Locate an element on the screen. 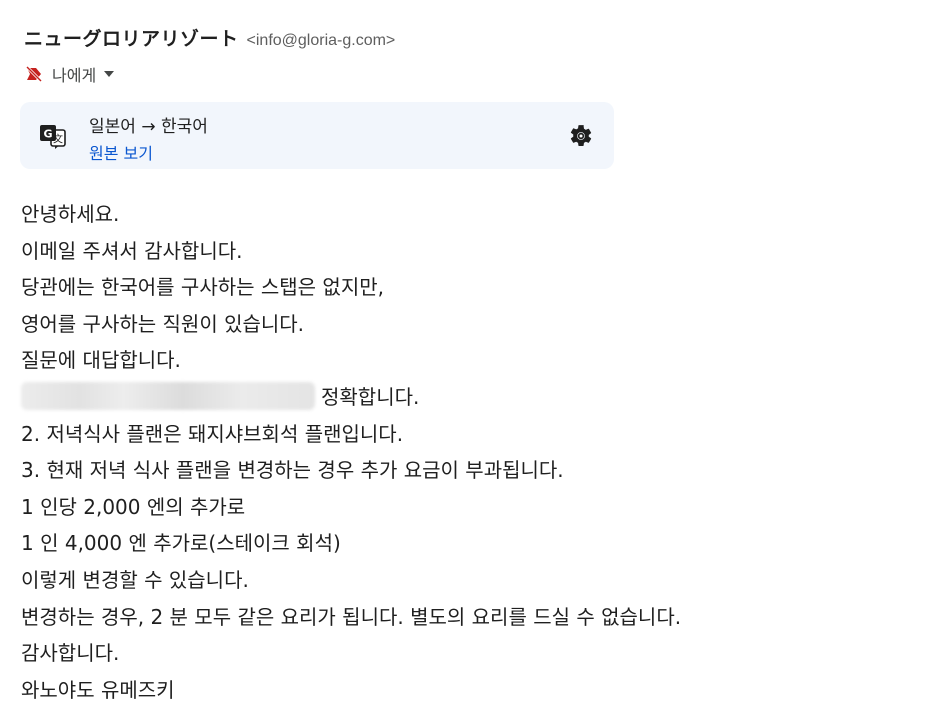  body-line: 영어를 구사하는 직원이 있습니다. is located at coordinates (163, 323).